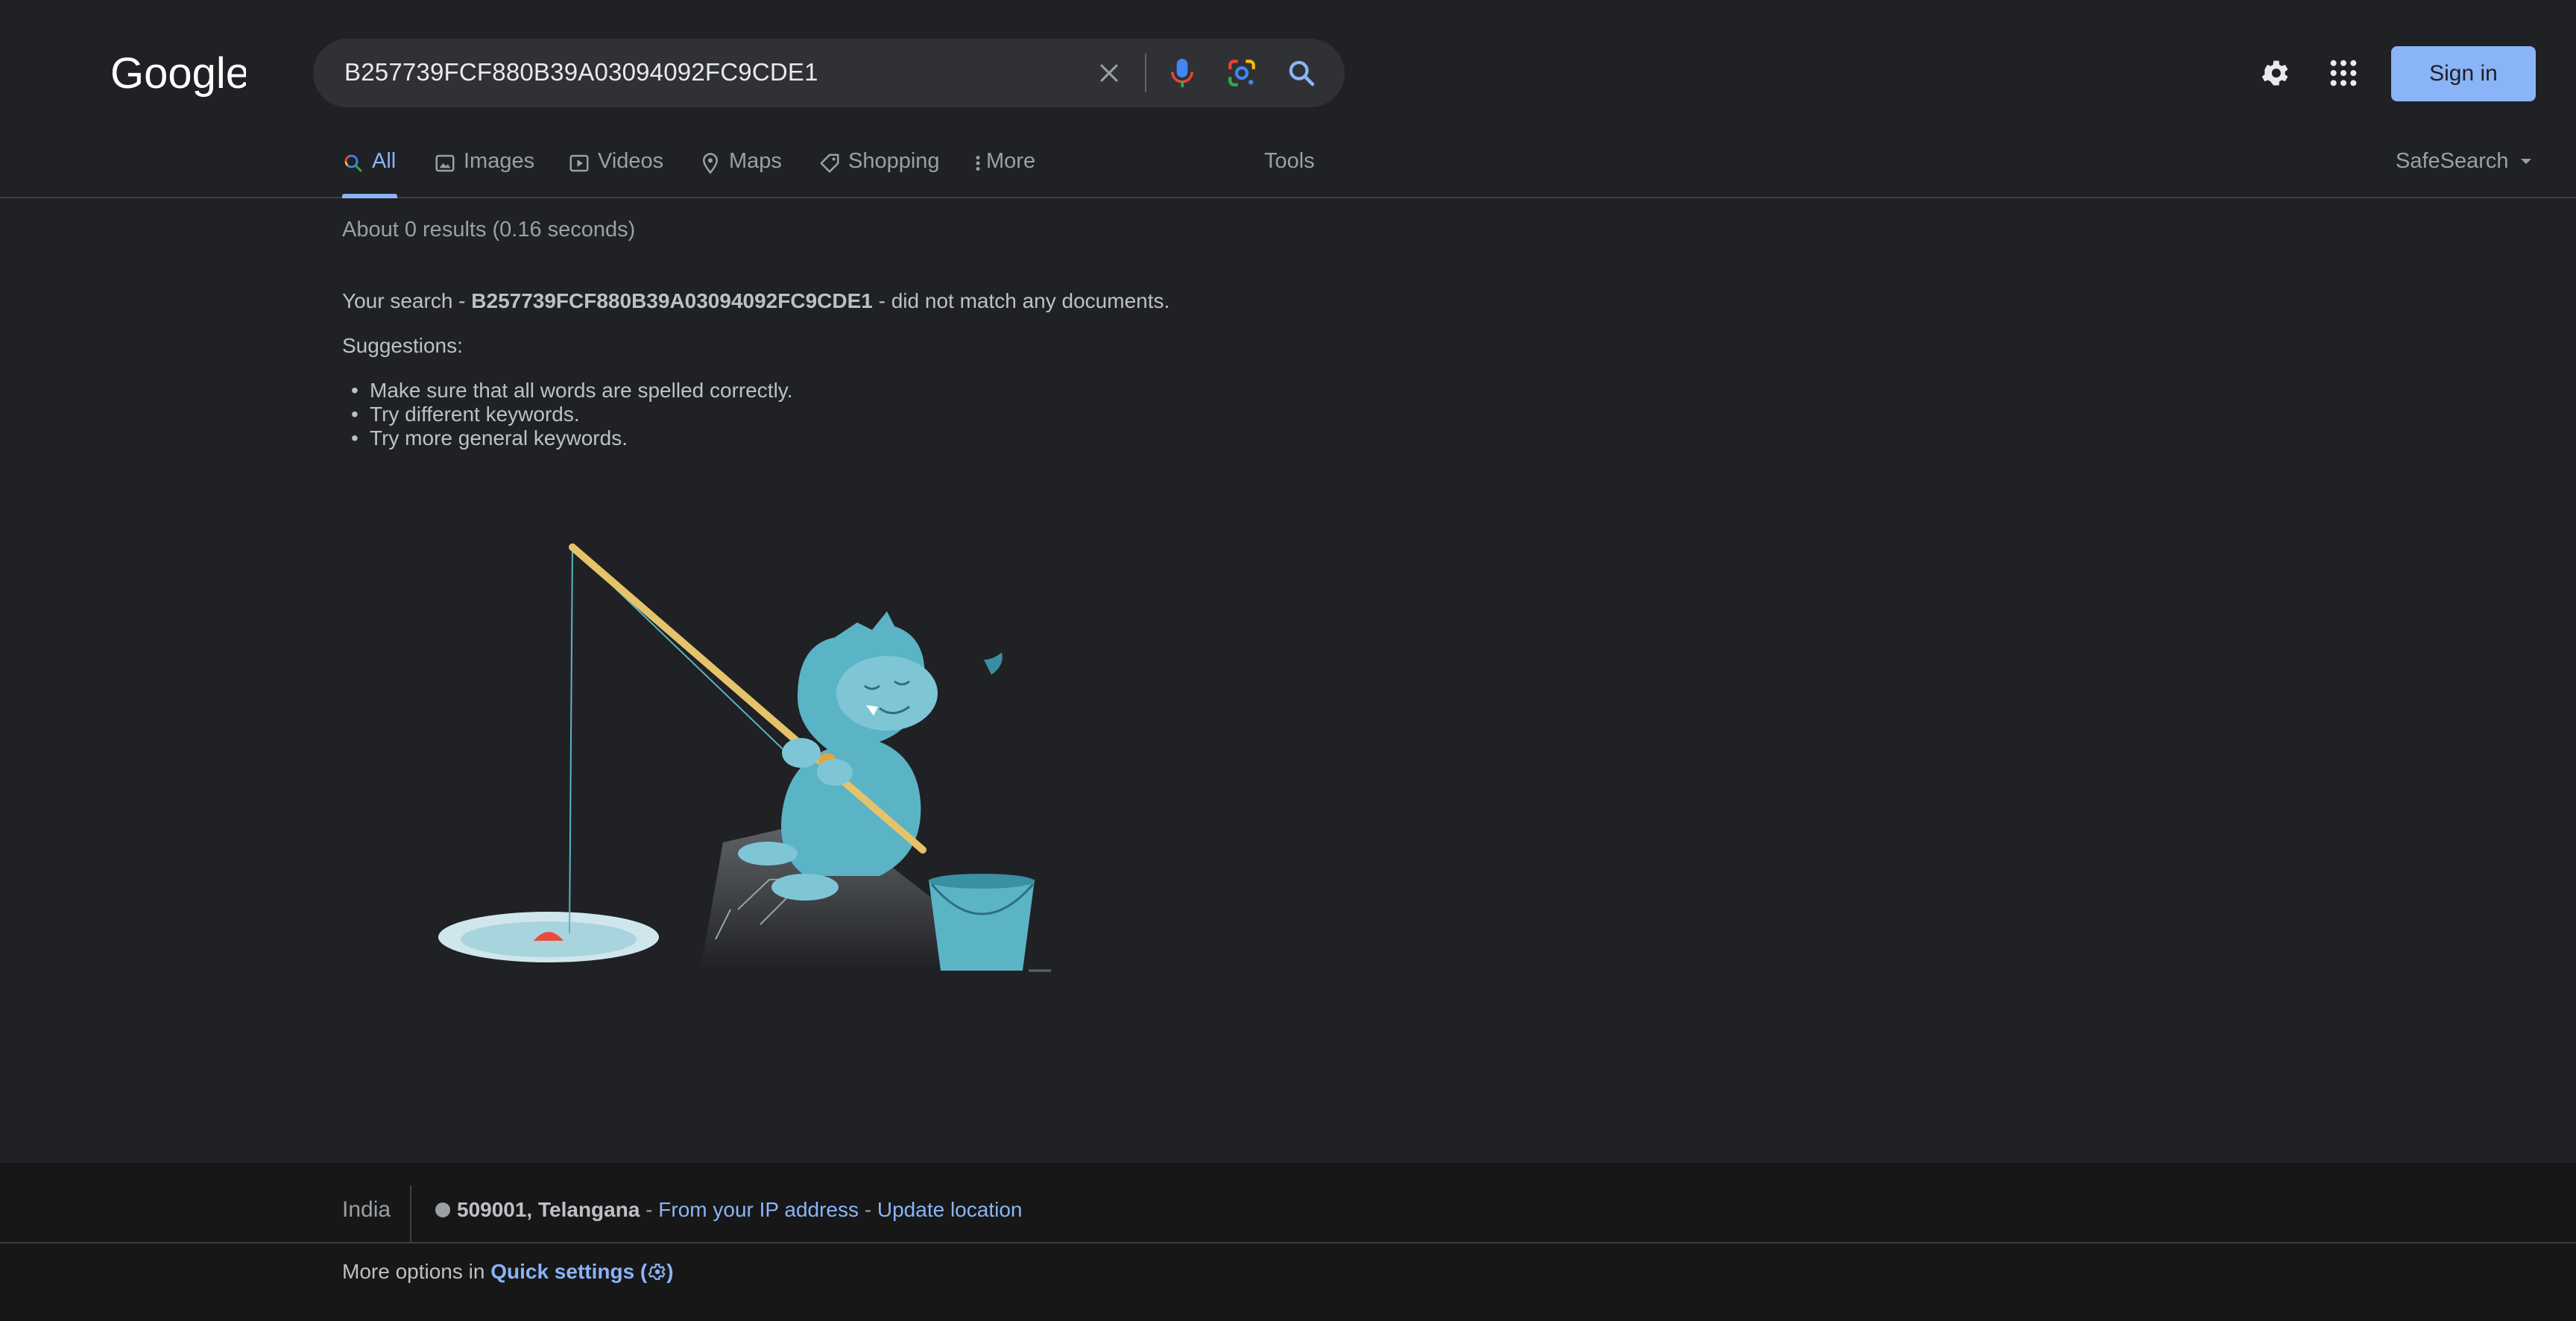  Describe the element at coordinates (369, 196) in the screenshot. I see `active-tab-indicator` at that location.